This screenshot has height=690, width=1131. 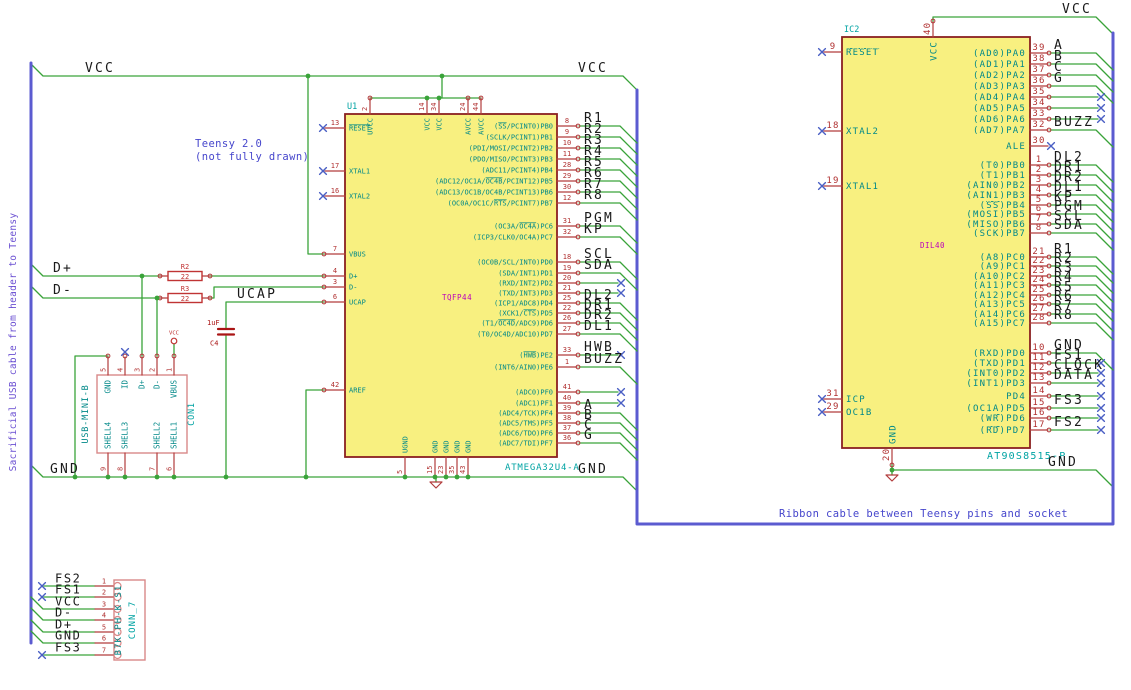 What do you see at coordinates (856, 400) in the screenshot?
I see `svg-text: ICP` at bounding box center [856, 400].